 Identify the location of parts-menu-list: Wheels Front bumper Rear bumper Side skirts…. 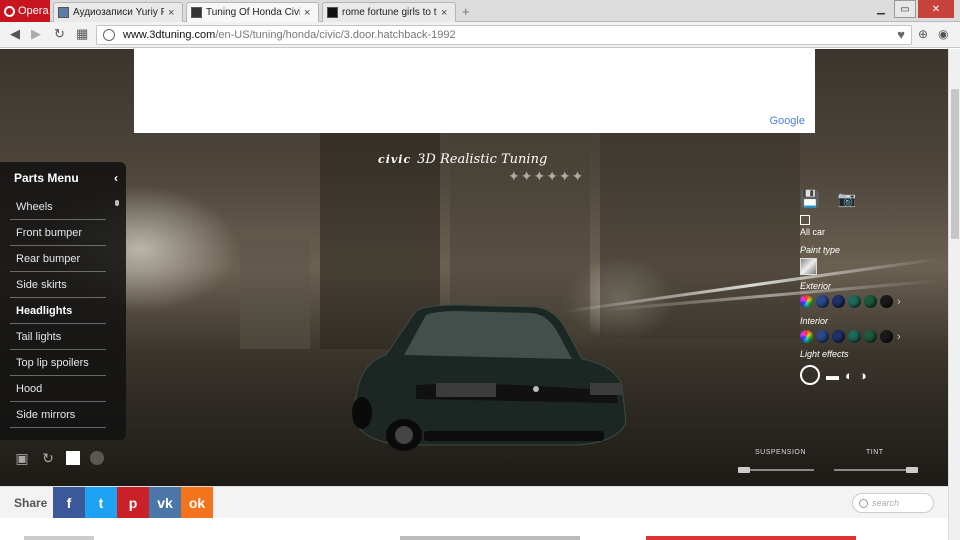
(63, 311).